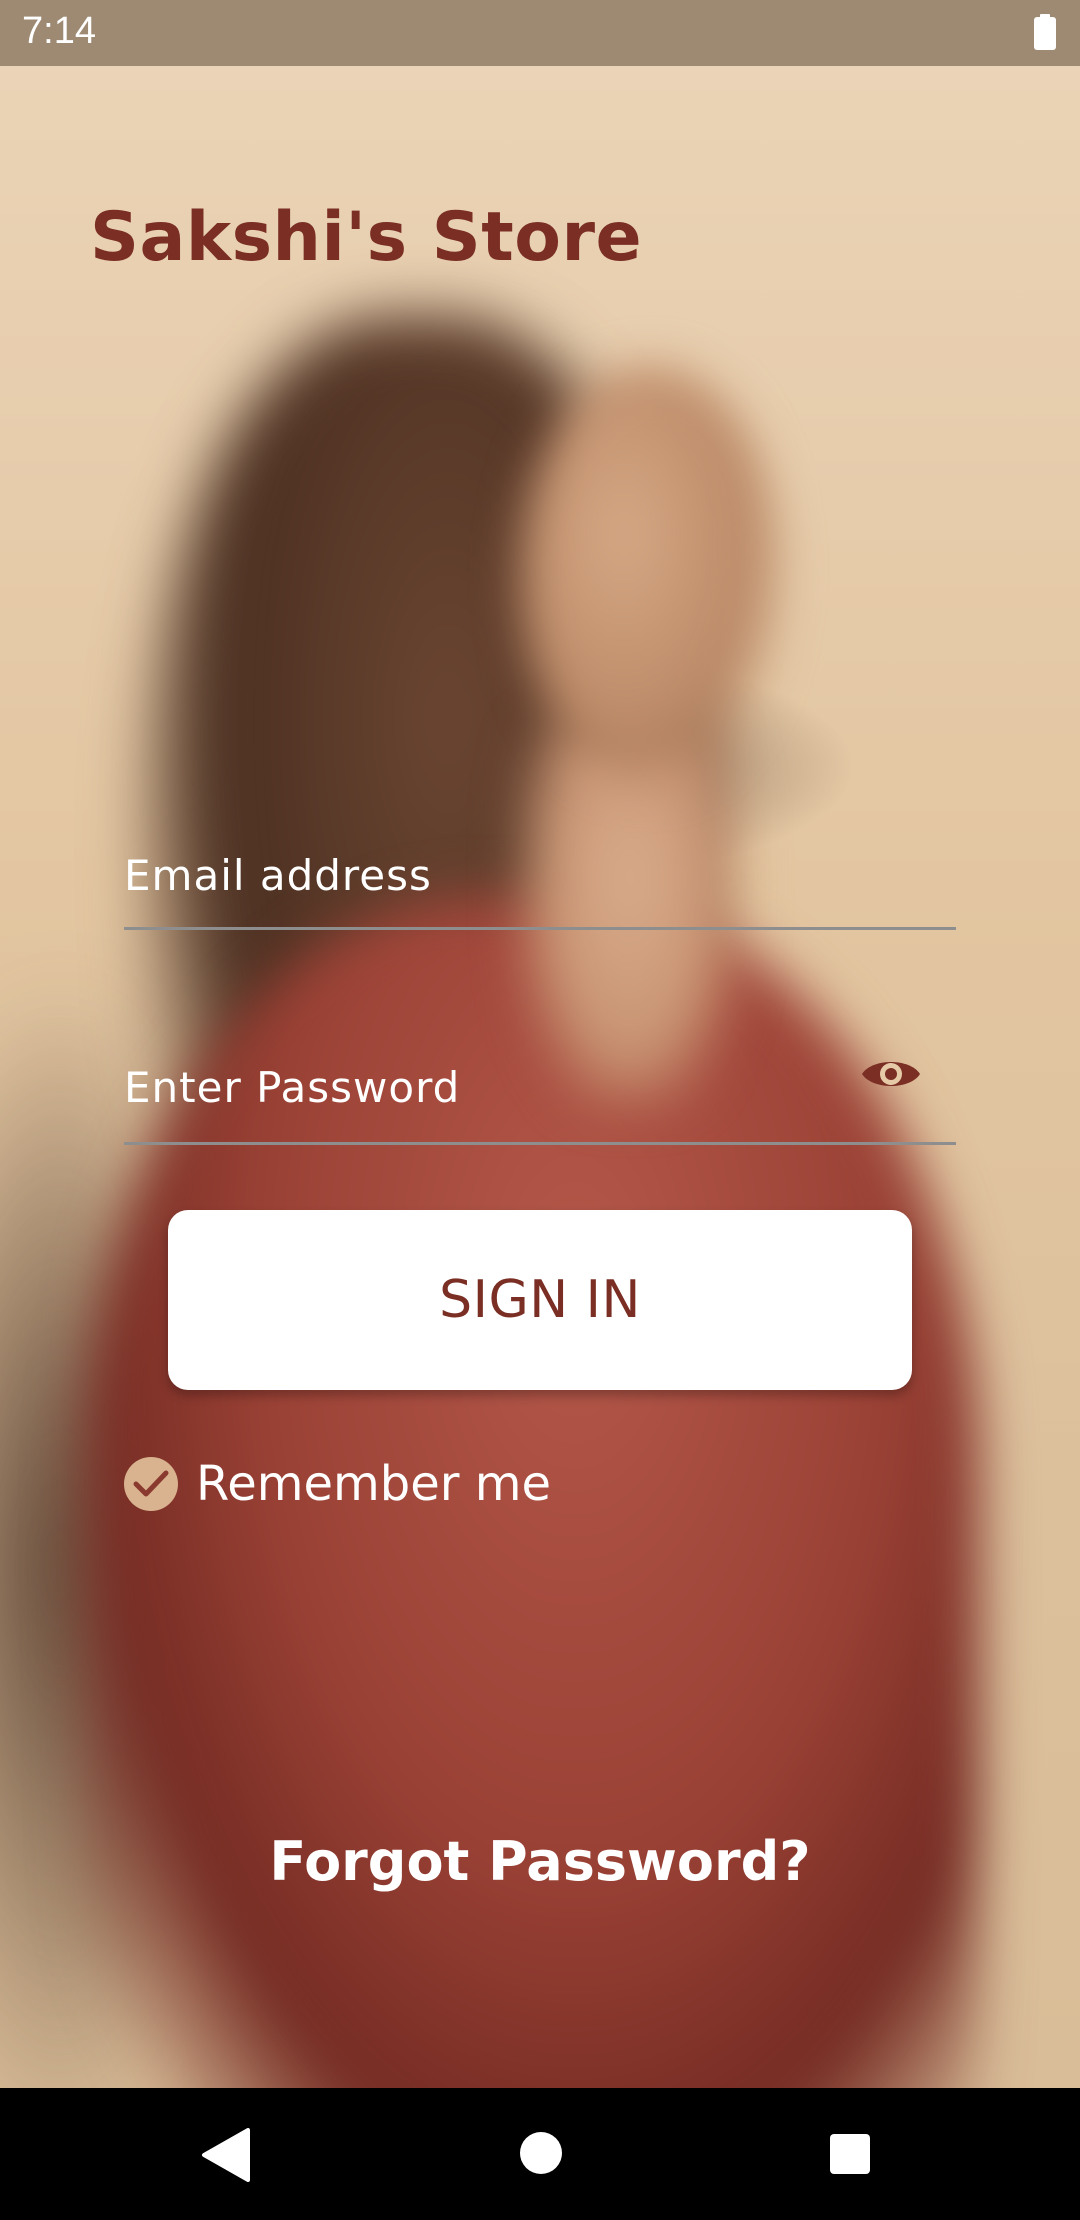 Image resolution: width=1080 pixels, height=2220 pixels. Describe the element at coordinates (850, 2154) in the screenshot. I see `recents-icon` at that location.